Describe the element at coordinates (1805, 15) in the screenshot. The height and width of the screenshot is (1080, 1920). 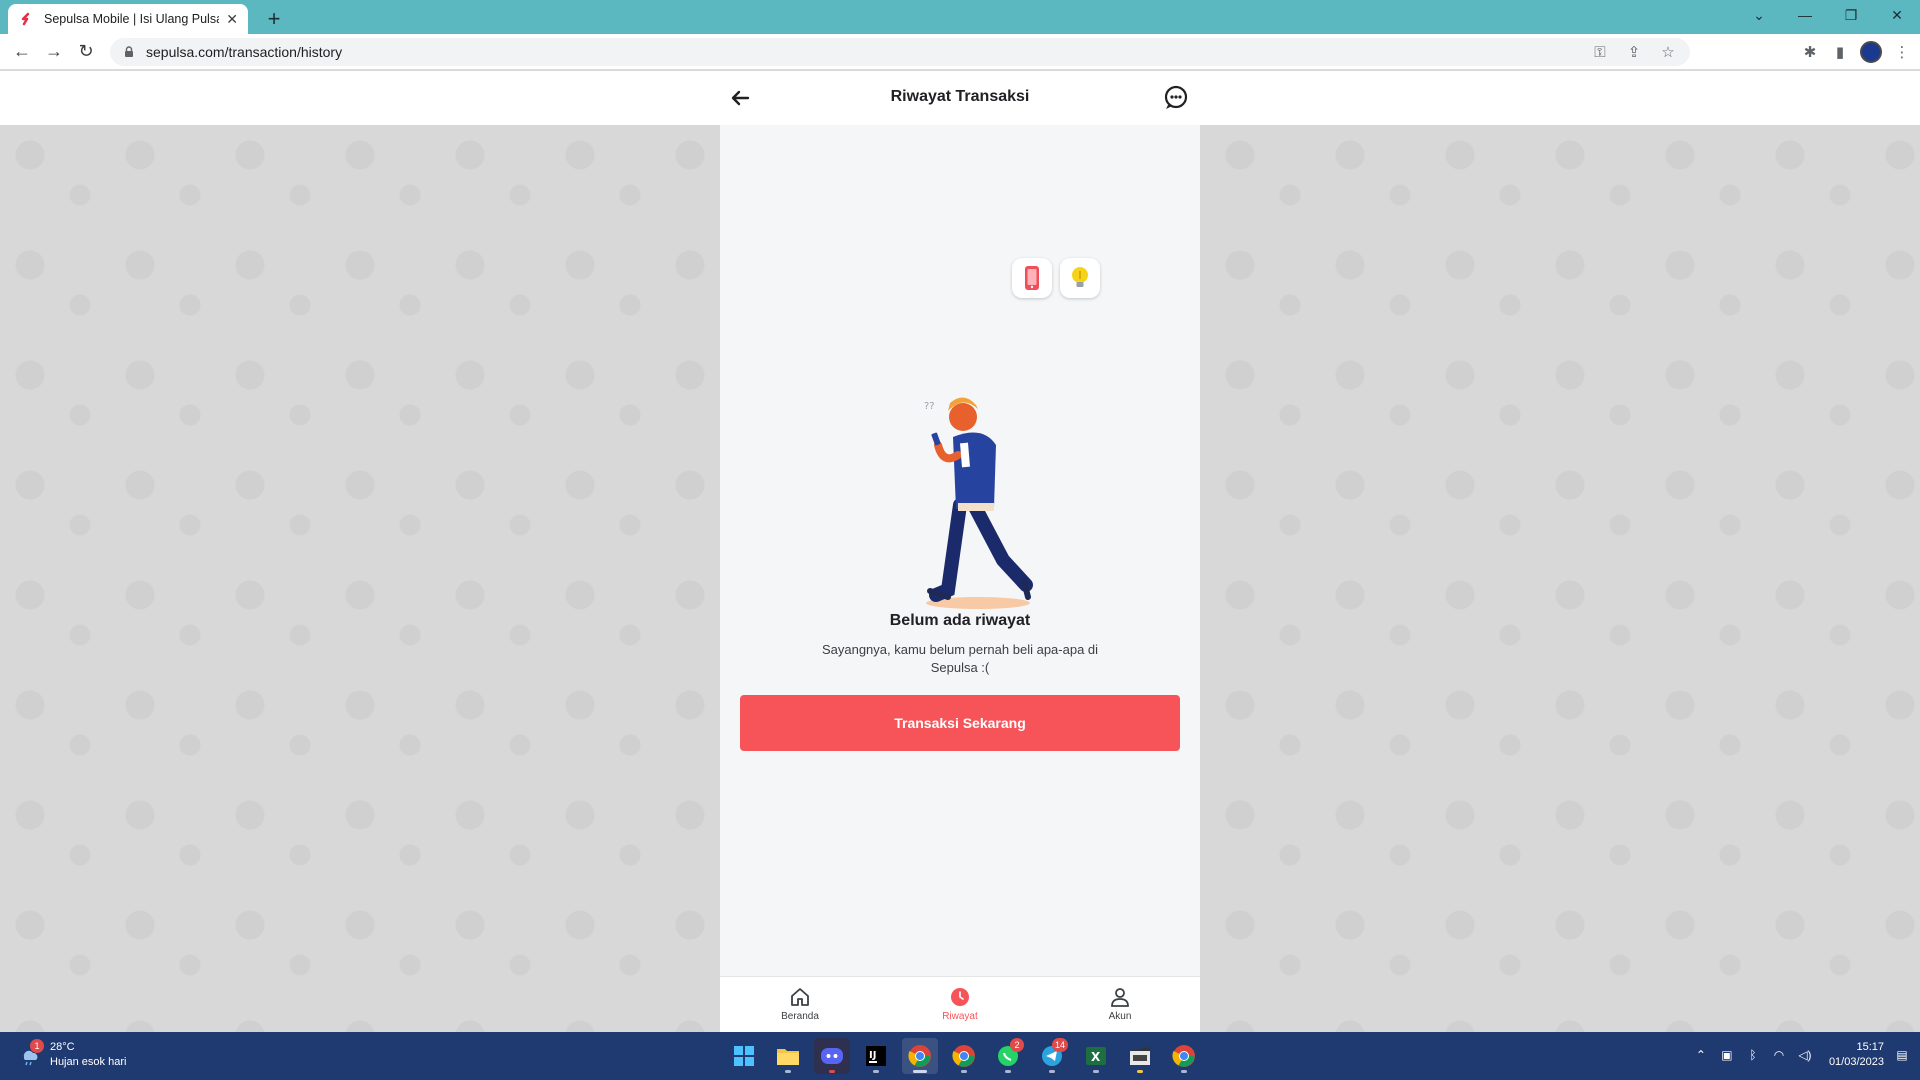
I see `minimize-button: —` at that location.